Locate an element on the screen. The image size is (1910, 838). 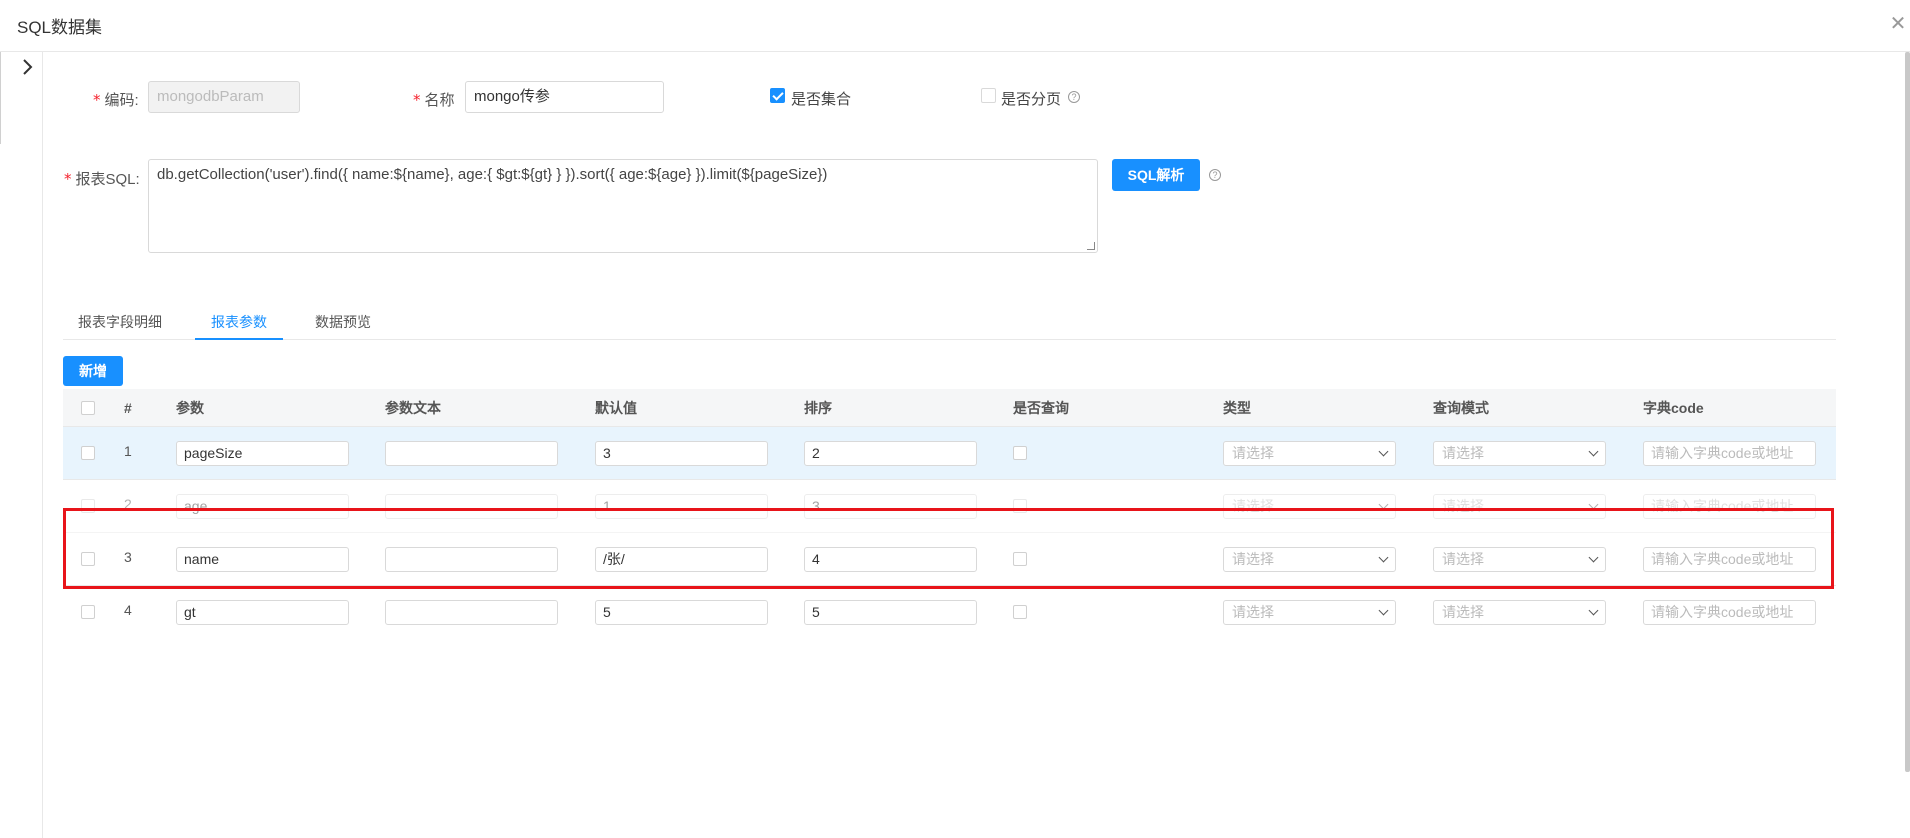
col-is-query: 是否查询 is located at coordinates (1041, 408).